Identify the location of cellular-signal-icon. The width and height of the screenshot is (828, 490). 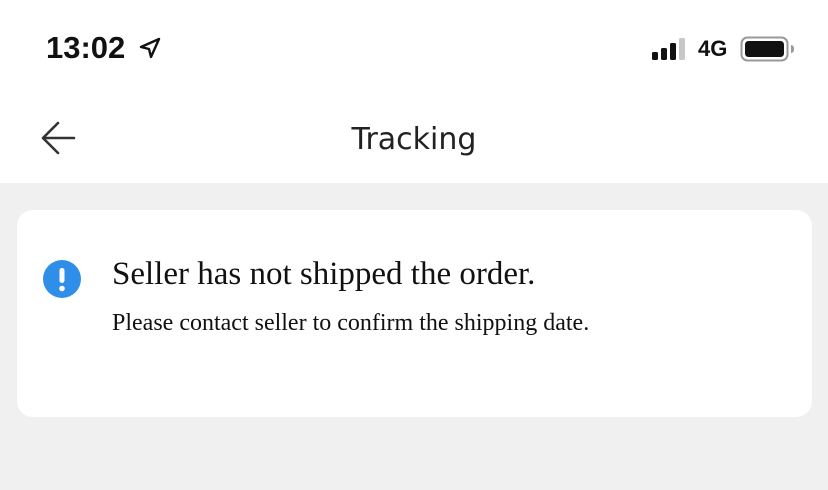
(668, 49).